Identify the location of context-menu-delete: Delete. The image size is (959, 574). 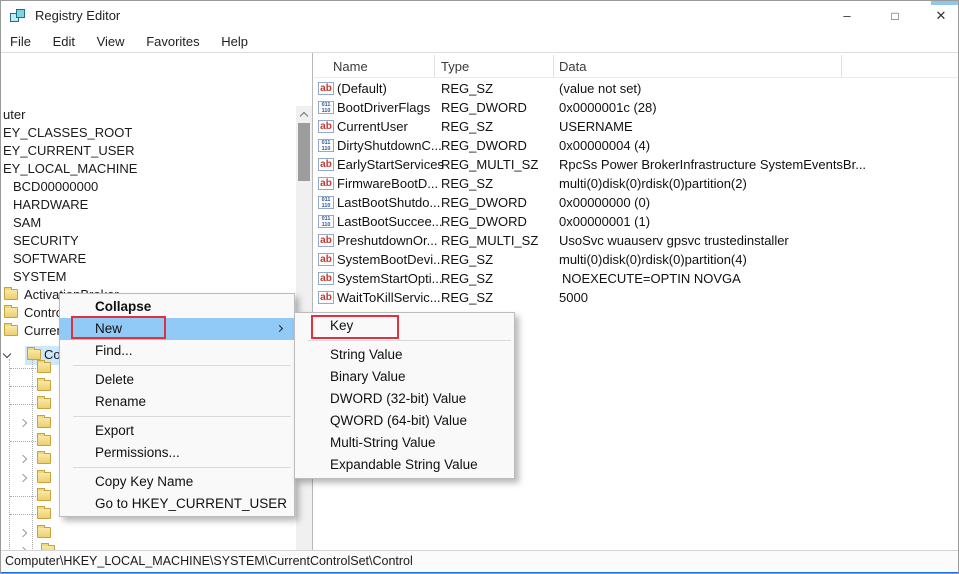
(177, 380).